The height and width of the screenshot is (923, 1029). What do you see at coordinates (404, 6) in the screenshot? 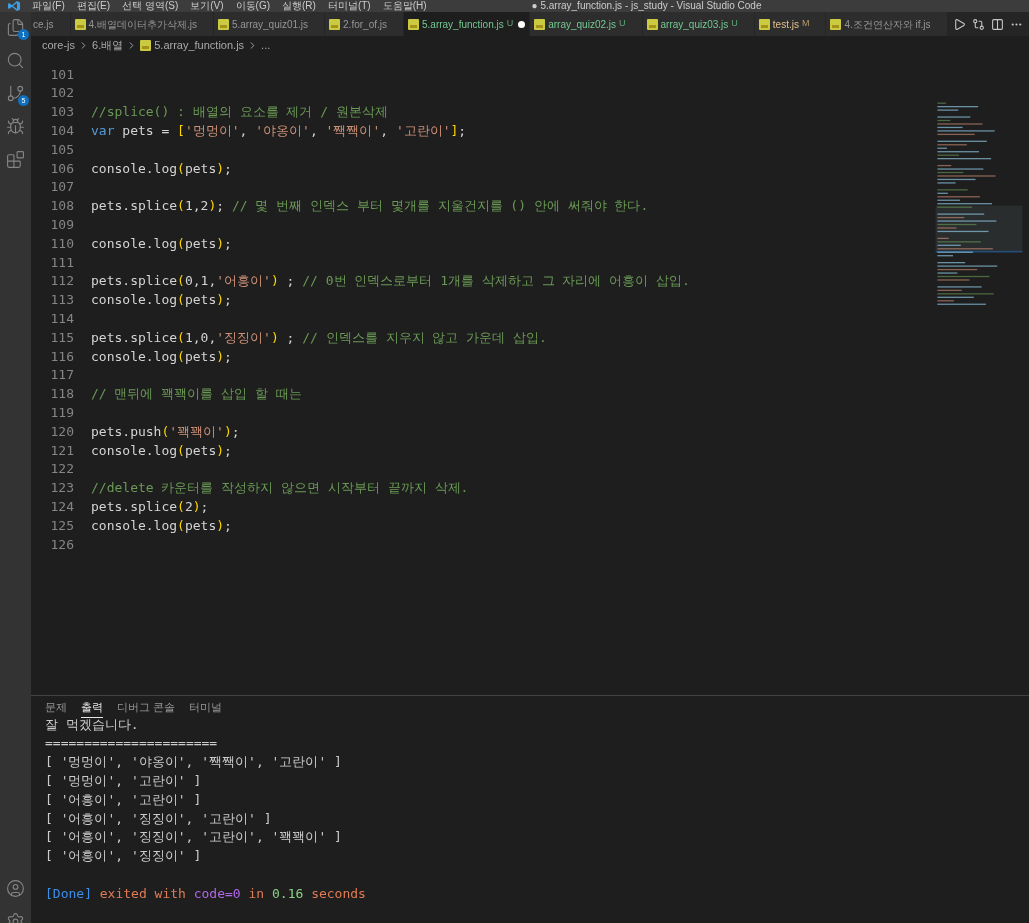
I see `menu-item: 도움말(H)` at bounding box center [404, 6].